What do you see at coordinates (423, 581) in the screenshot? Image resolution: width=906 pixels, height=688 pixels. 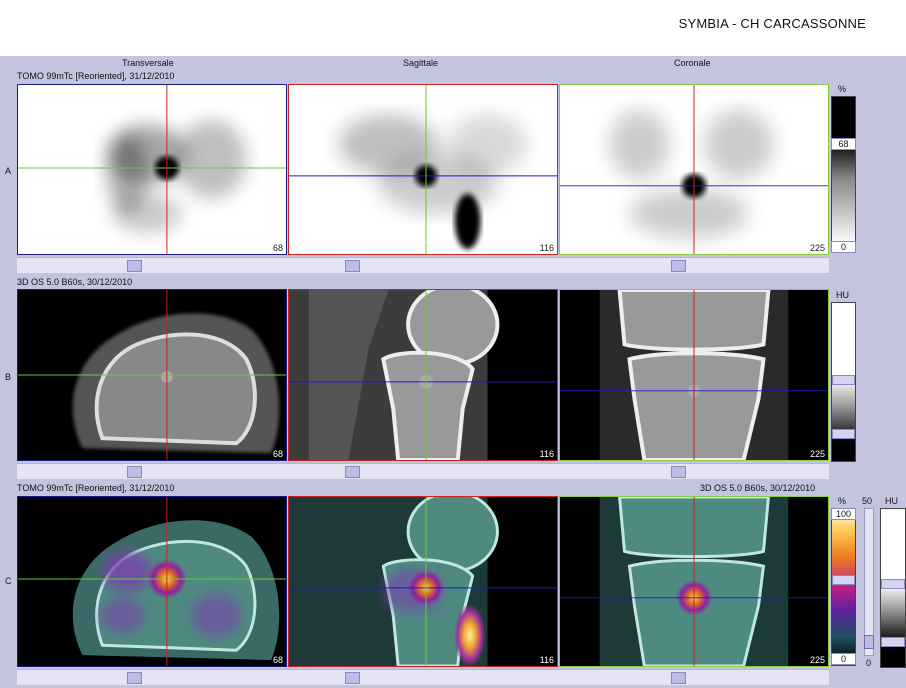 I see `row-c-sagittal-fused-view: 116` at bounding box center [423, 581].